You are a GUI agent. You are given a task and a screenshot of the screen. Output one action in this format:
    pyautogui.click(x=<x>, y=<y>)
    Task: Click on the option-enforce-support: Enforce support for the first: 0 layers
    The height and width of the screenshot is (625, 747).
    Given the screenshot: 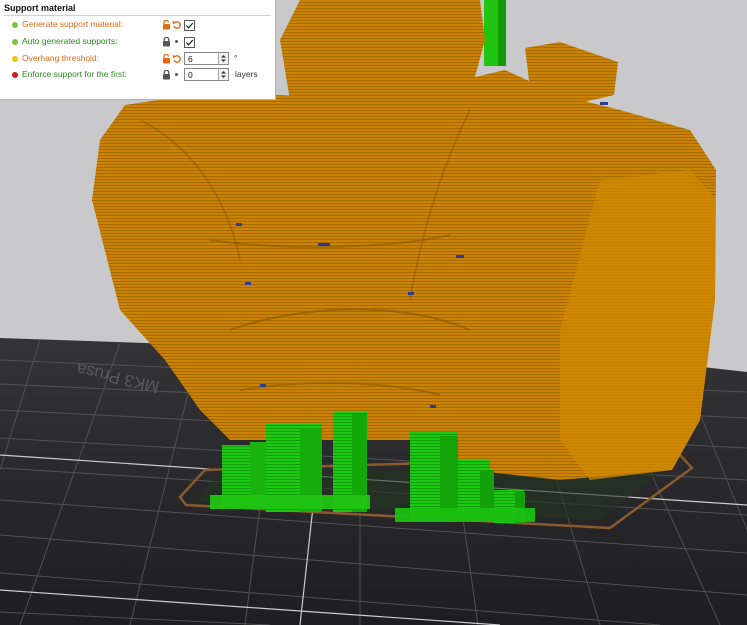 What is the action you would take?
    pyautogui.click(x=137, y=75)
    